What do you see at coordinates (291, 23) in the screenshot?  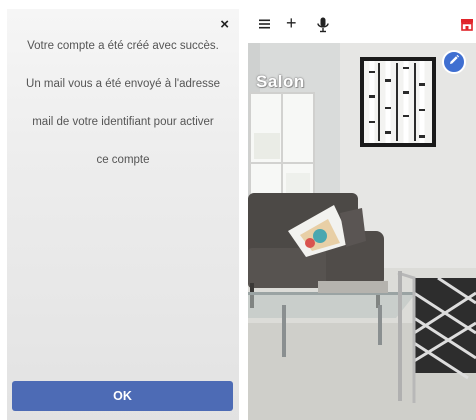 I see `plus-icon: +` at bounding box center [291, 23].